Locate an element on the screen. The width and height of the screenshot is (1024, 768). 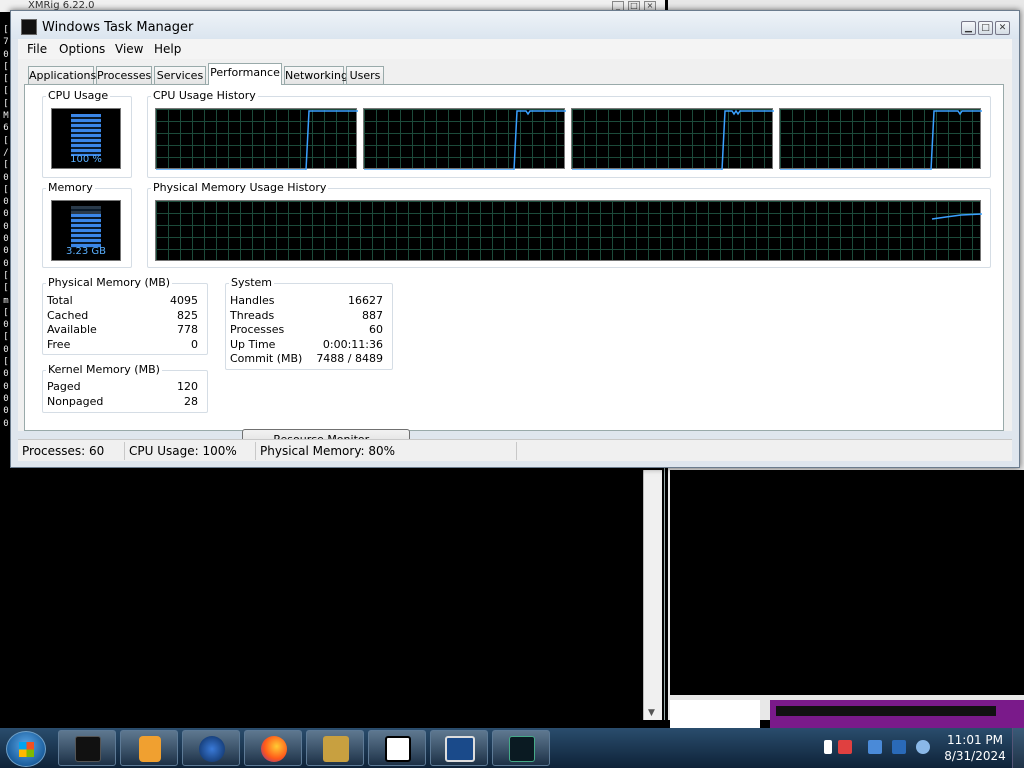
cpu-usage-gauge: 100 % is located at coordinates (86, 138).